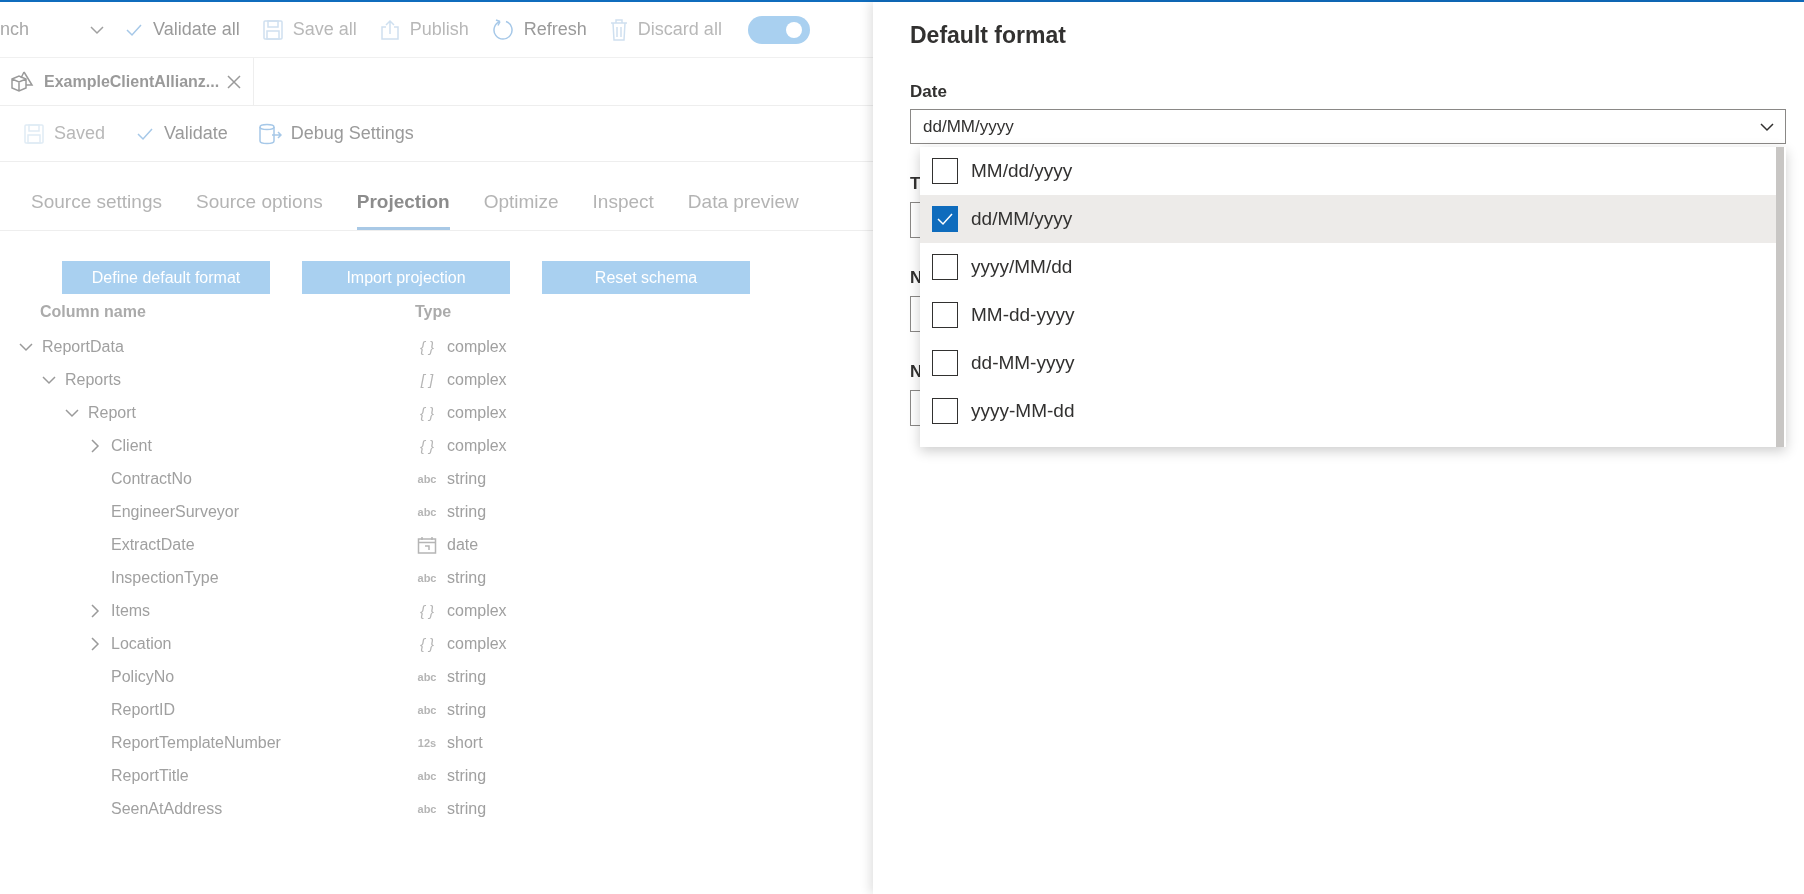  Describe the element at coordinates (175, 511) in the screenshot. I see `column-name: EngineerSurveyor` at that location.